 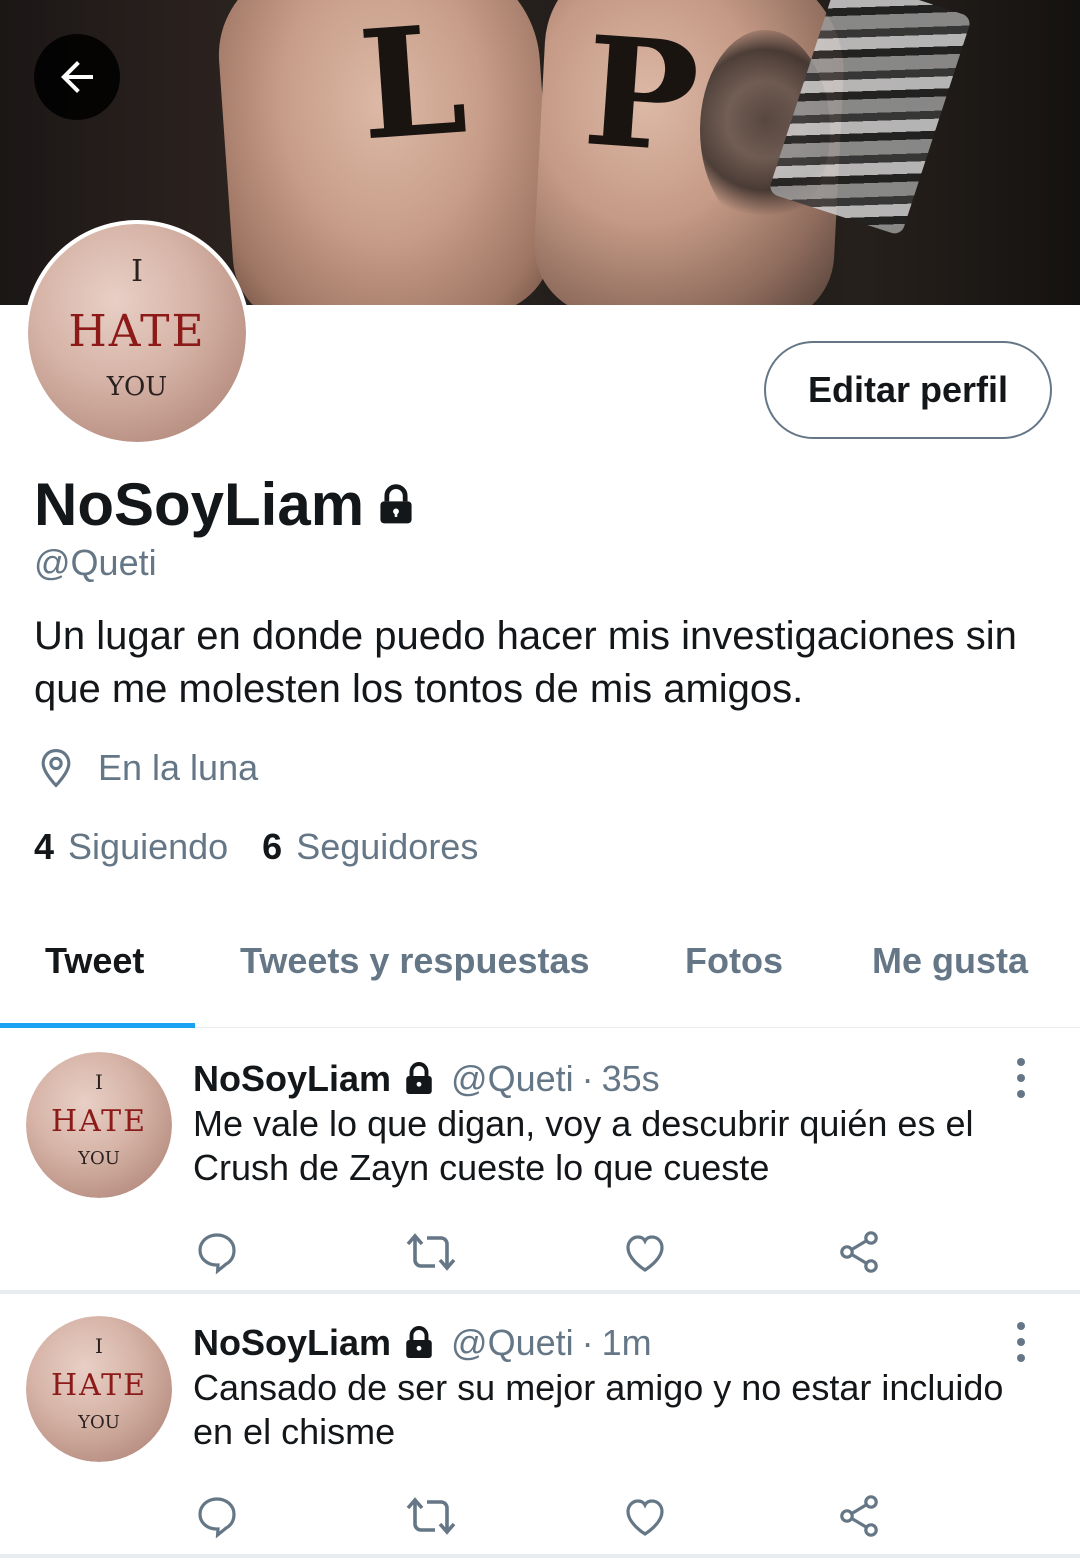 I want to click on followers-label: Seguidores, so click(x=387, y=846).